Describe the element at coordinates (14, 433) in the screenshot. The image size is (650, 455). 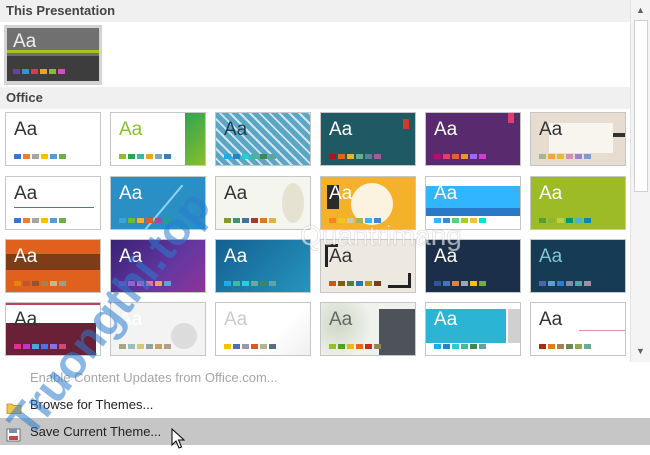
I see `save-icon` at that location.